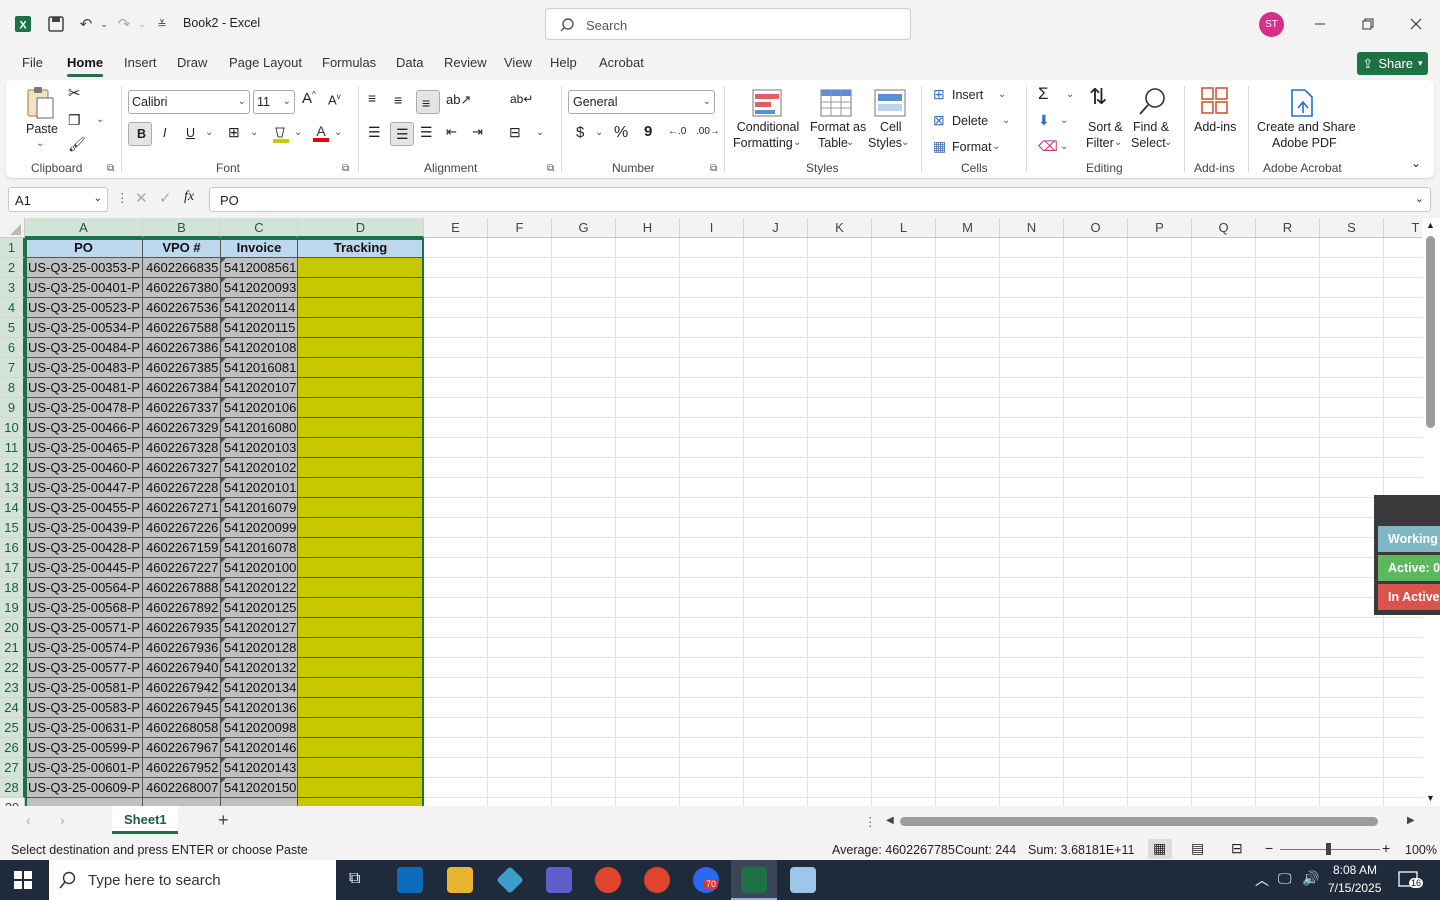  I want to click on comma-style-icon: 9, so click(648, 131).